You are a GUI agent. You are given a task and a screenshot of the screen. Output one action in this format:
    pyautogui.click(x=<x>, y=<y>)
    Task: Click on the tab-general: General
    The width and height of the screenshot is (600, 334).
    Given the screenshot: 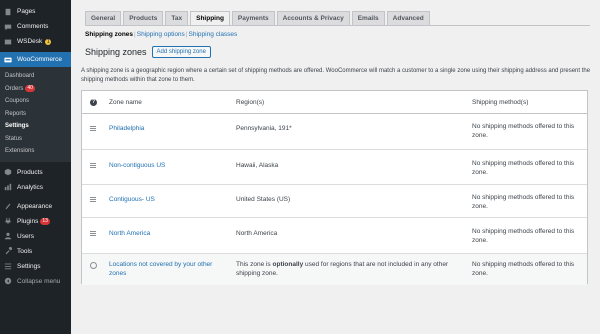 What is the action you would take?
    pyautogui.click(x=103, y=18)
    